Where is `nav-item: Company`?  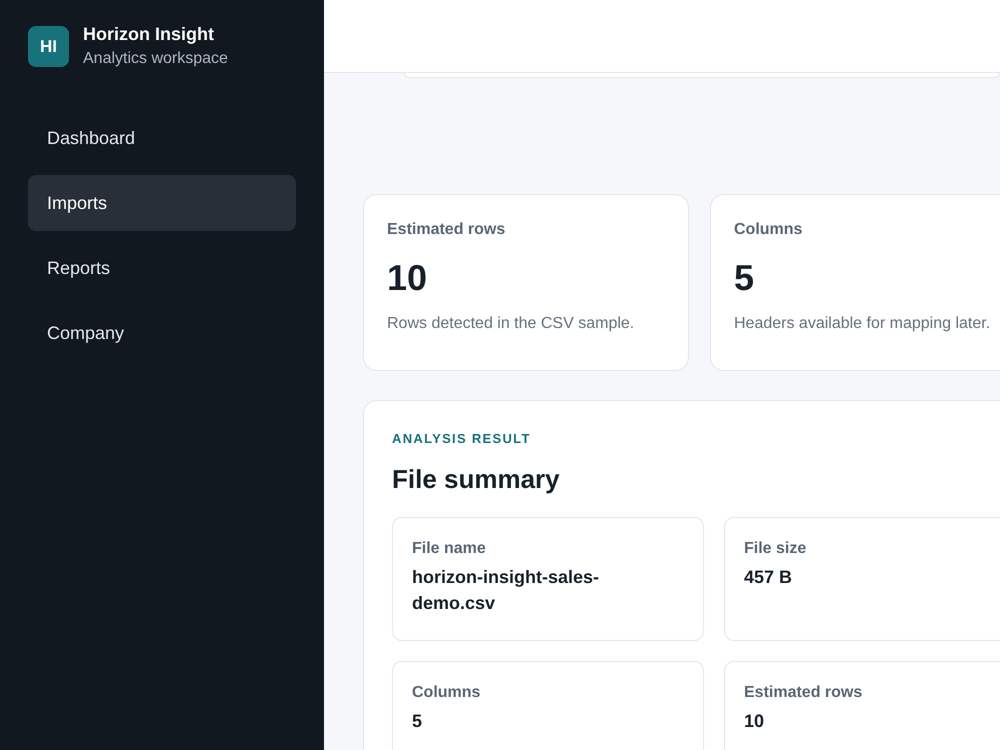
nav-item: Company is located at coordinates (162, 333).